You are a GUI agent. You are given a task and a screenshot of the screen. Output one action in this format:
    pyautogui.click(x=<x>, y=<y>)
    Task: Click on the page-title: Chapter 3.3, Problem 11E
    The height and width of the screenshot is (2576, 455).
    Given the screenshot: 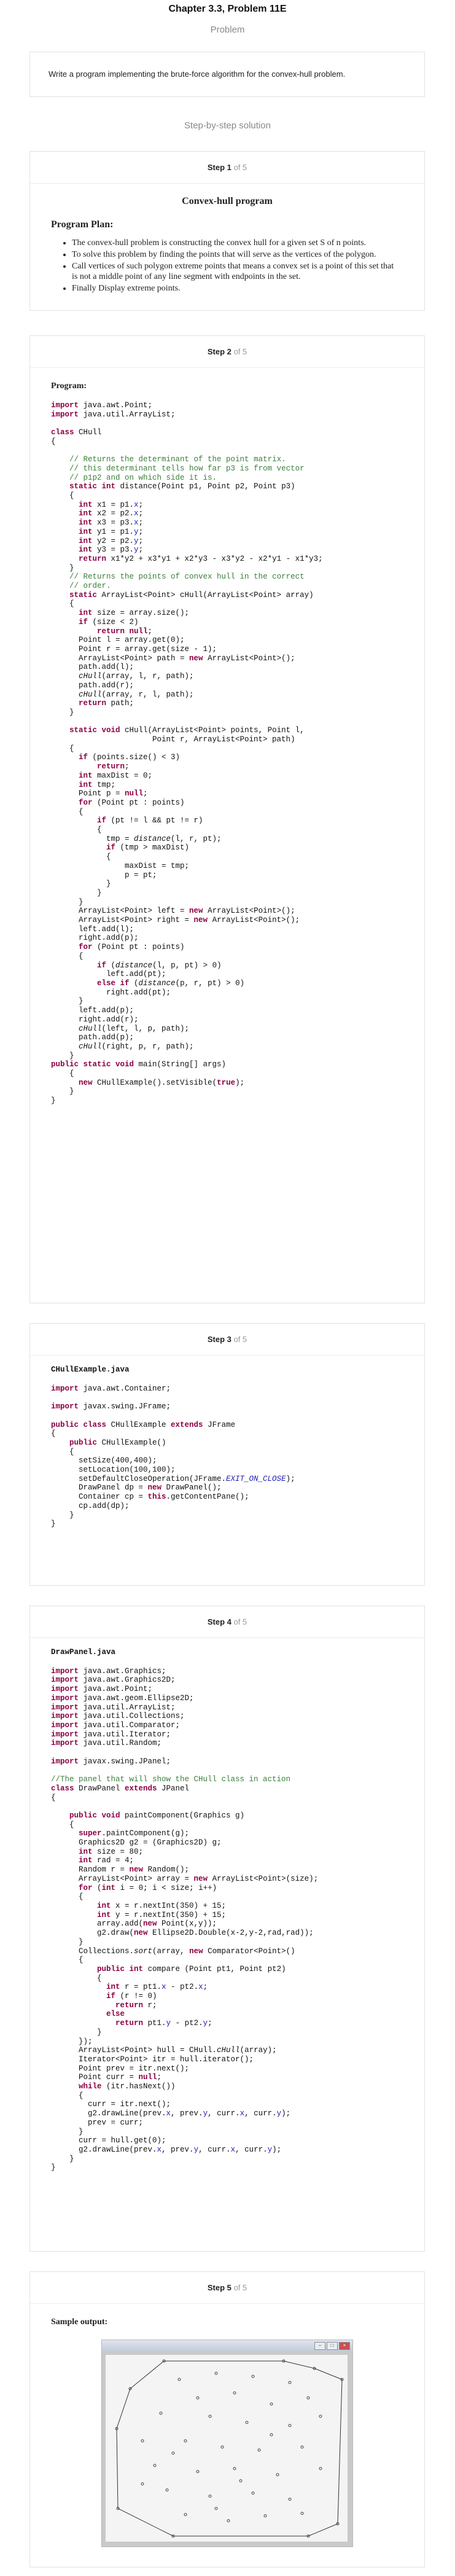 What is the action you would take?
    pyautogui.click(x=227, y=9)
    